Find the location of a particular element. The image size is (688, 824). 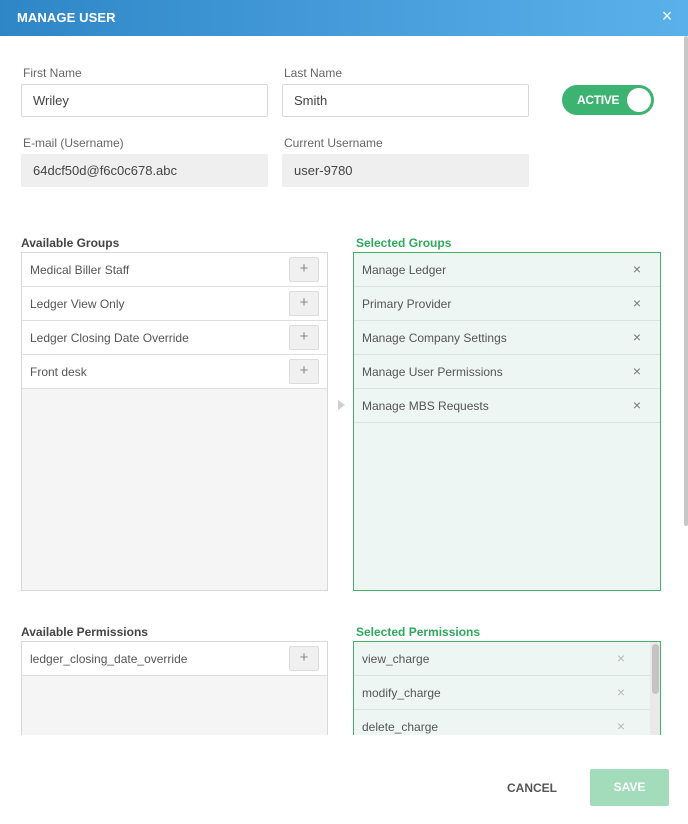

last-name-label: Last Name is located at coordinates (313, 73).